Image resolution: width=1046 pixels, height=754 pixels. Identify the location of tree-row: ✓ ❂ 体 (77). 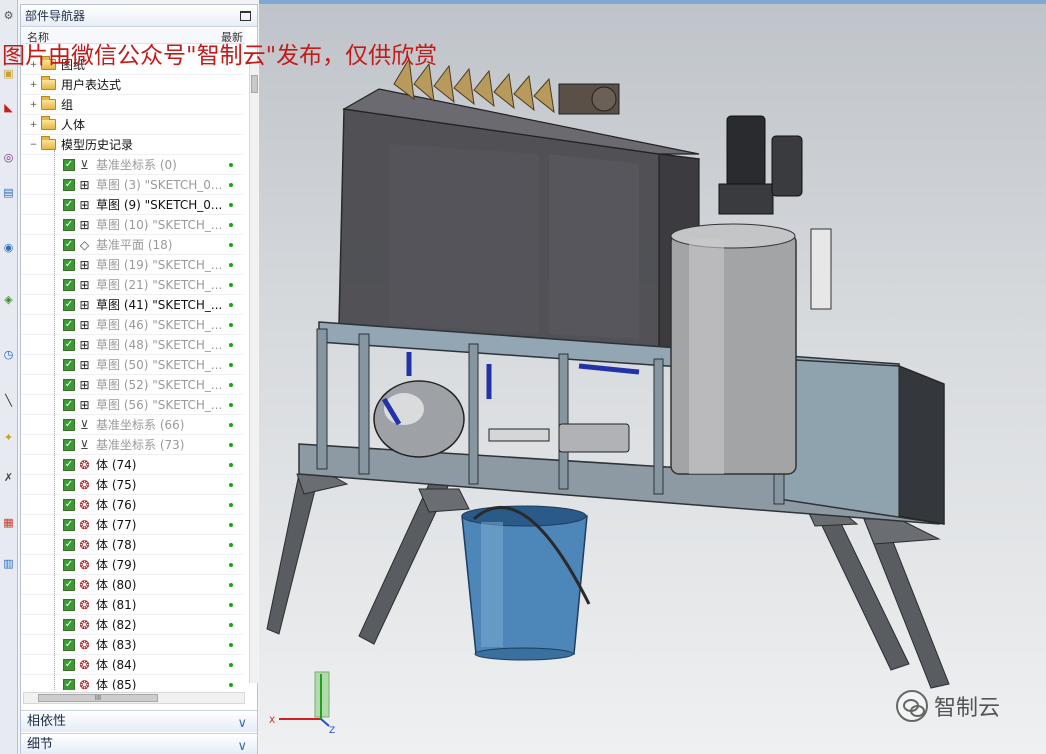
(132, 525).